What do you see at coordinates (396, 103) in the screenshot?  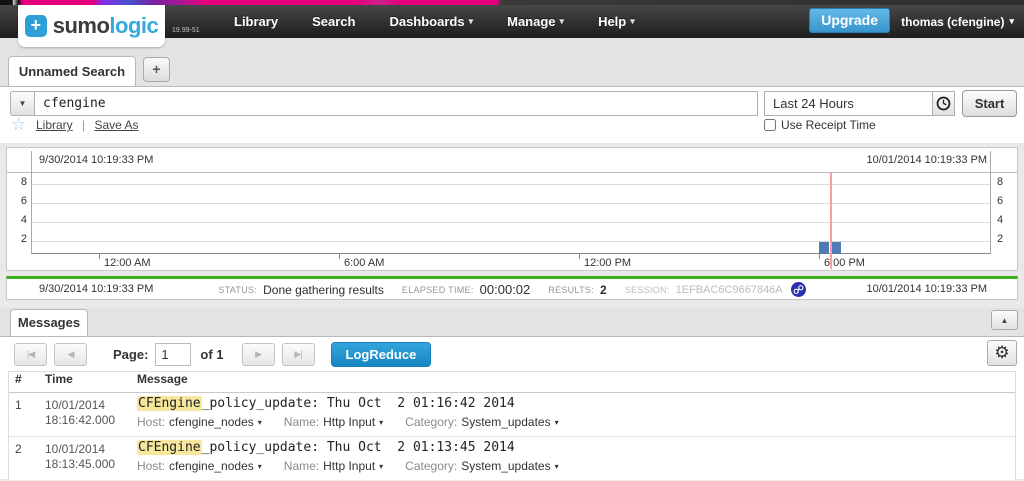 I see `query-input` at bounding box center [396, 103].